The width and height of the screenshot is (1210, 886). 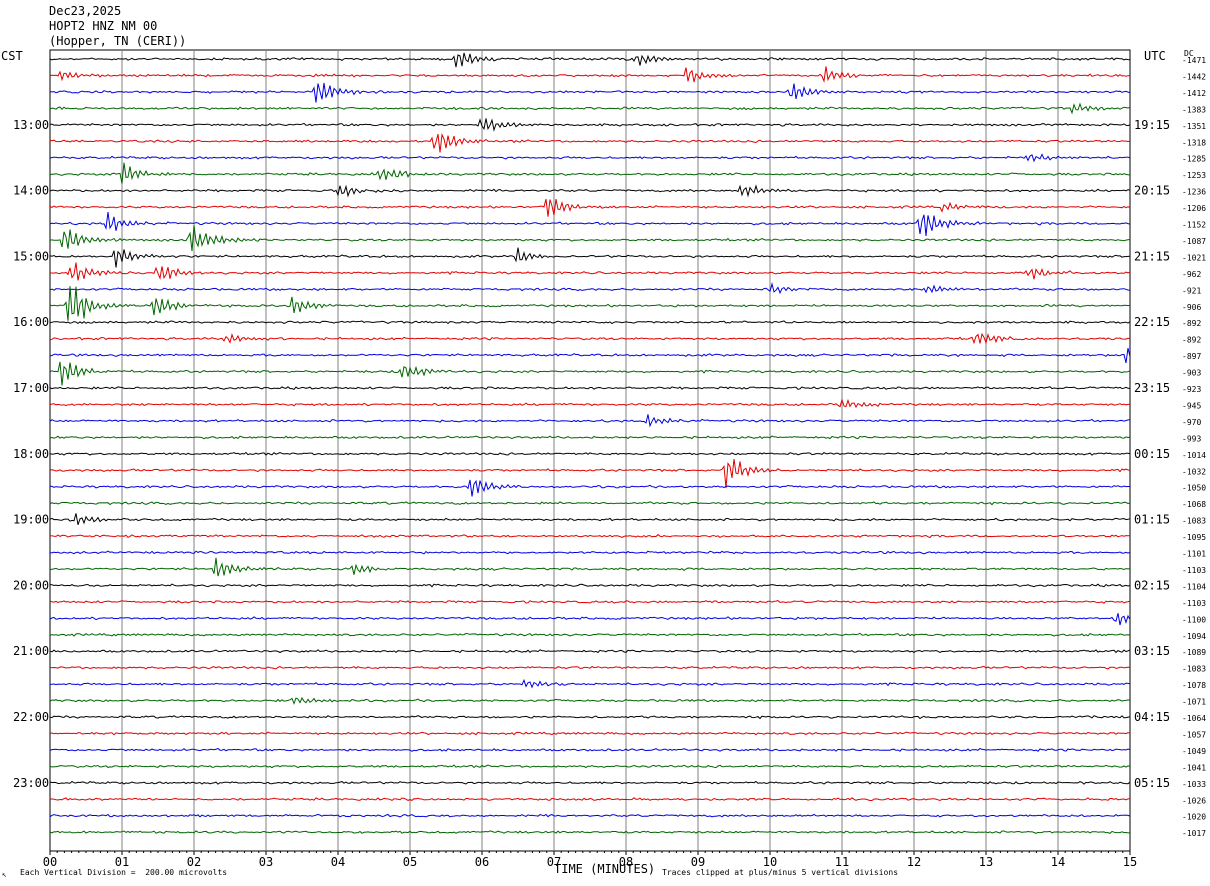 What do you see at coordinates (1194, 718) in the screenshot?
I see `dc-offset-label: -1064` at bounding box center [1194, 718].